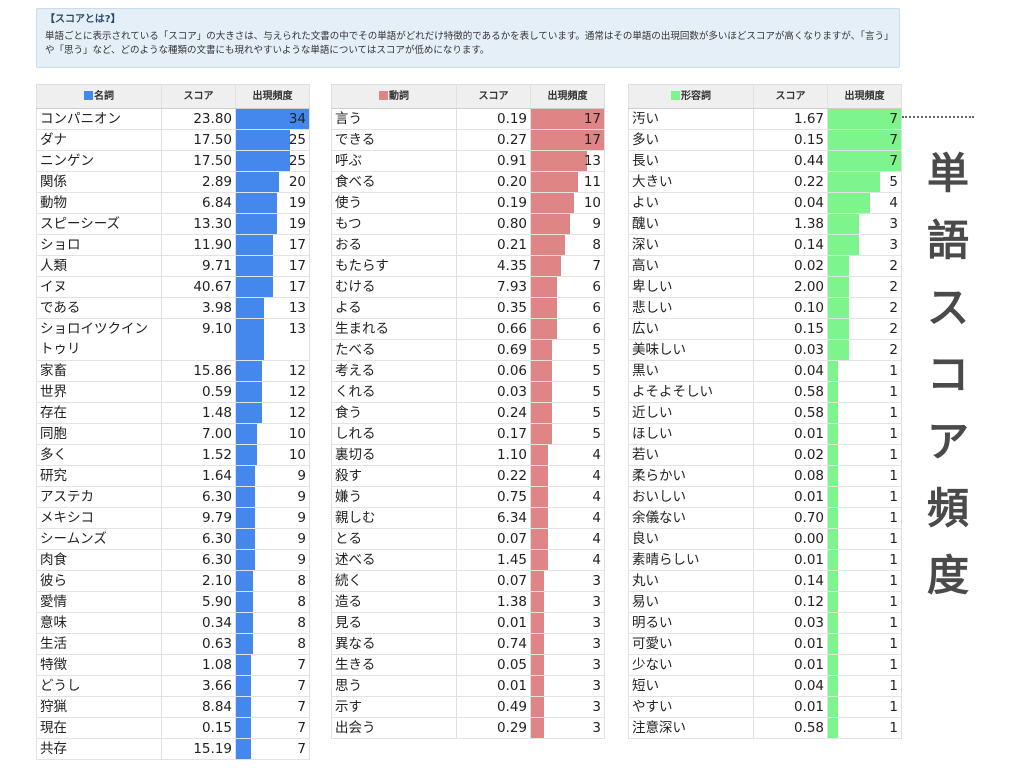 Image resolution: width=1024 pixels, height=768 pixels. I want to click on table-row: ニンゲン 17.50 25, so click(173, 161).